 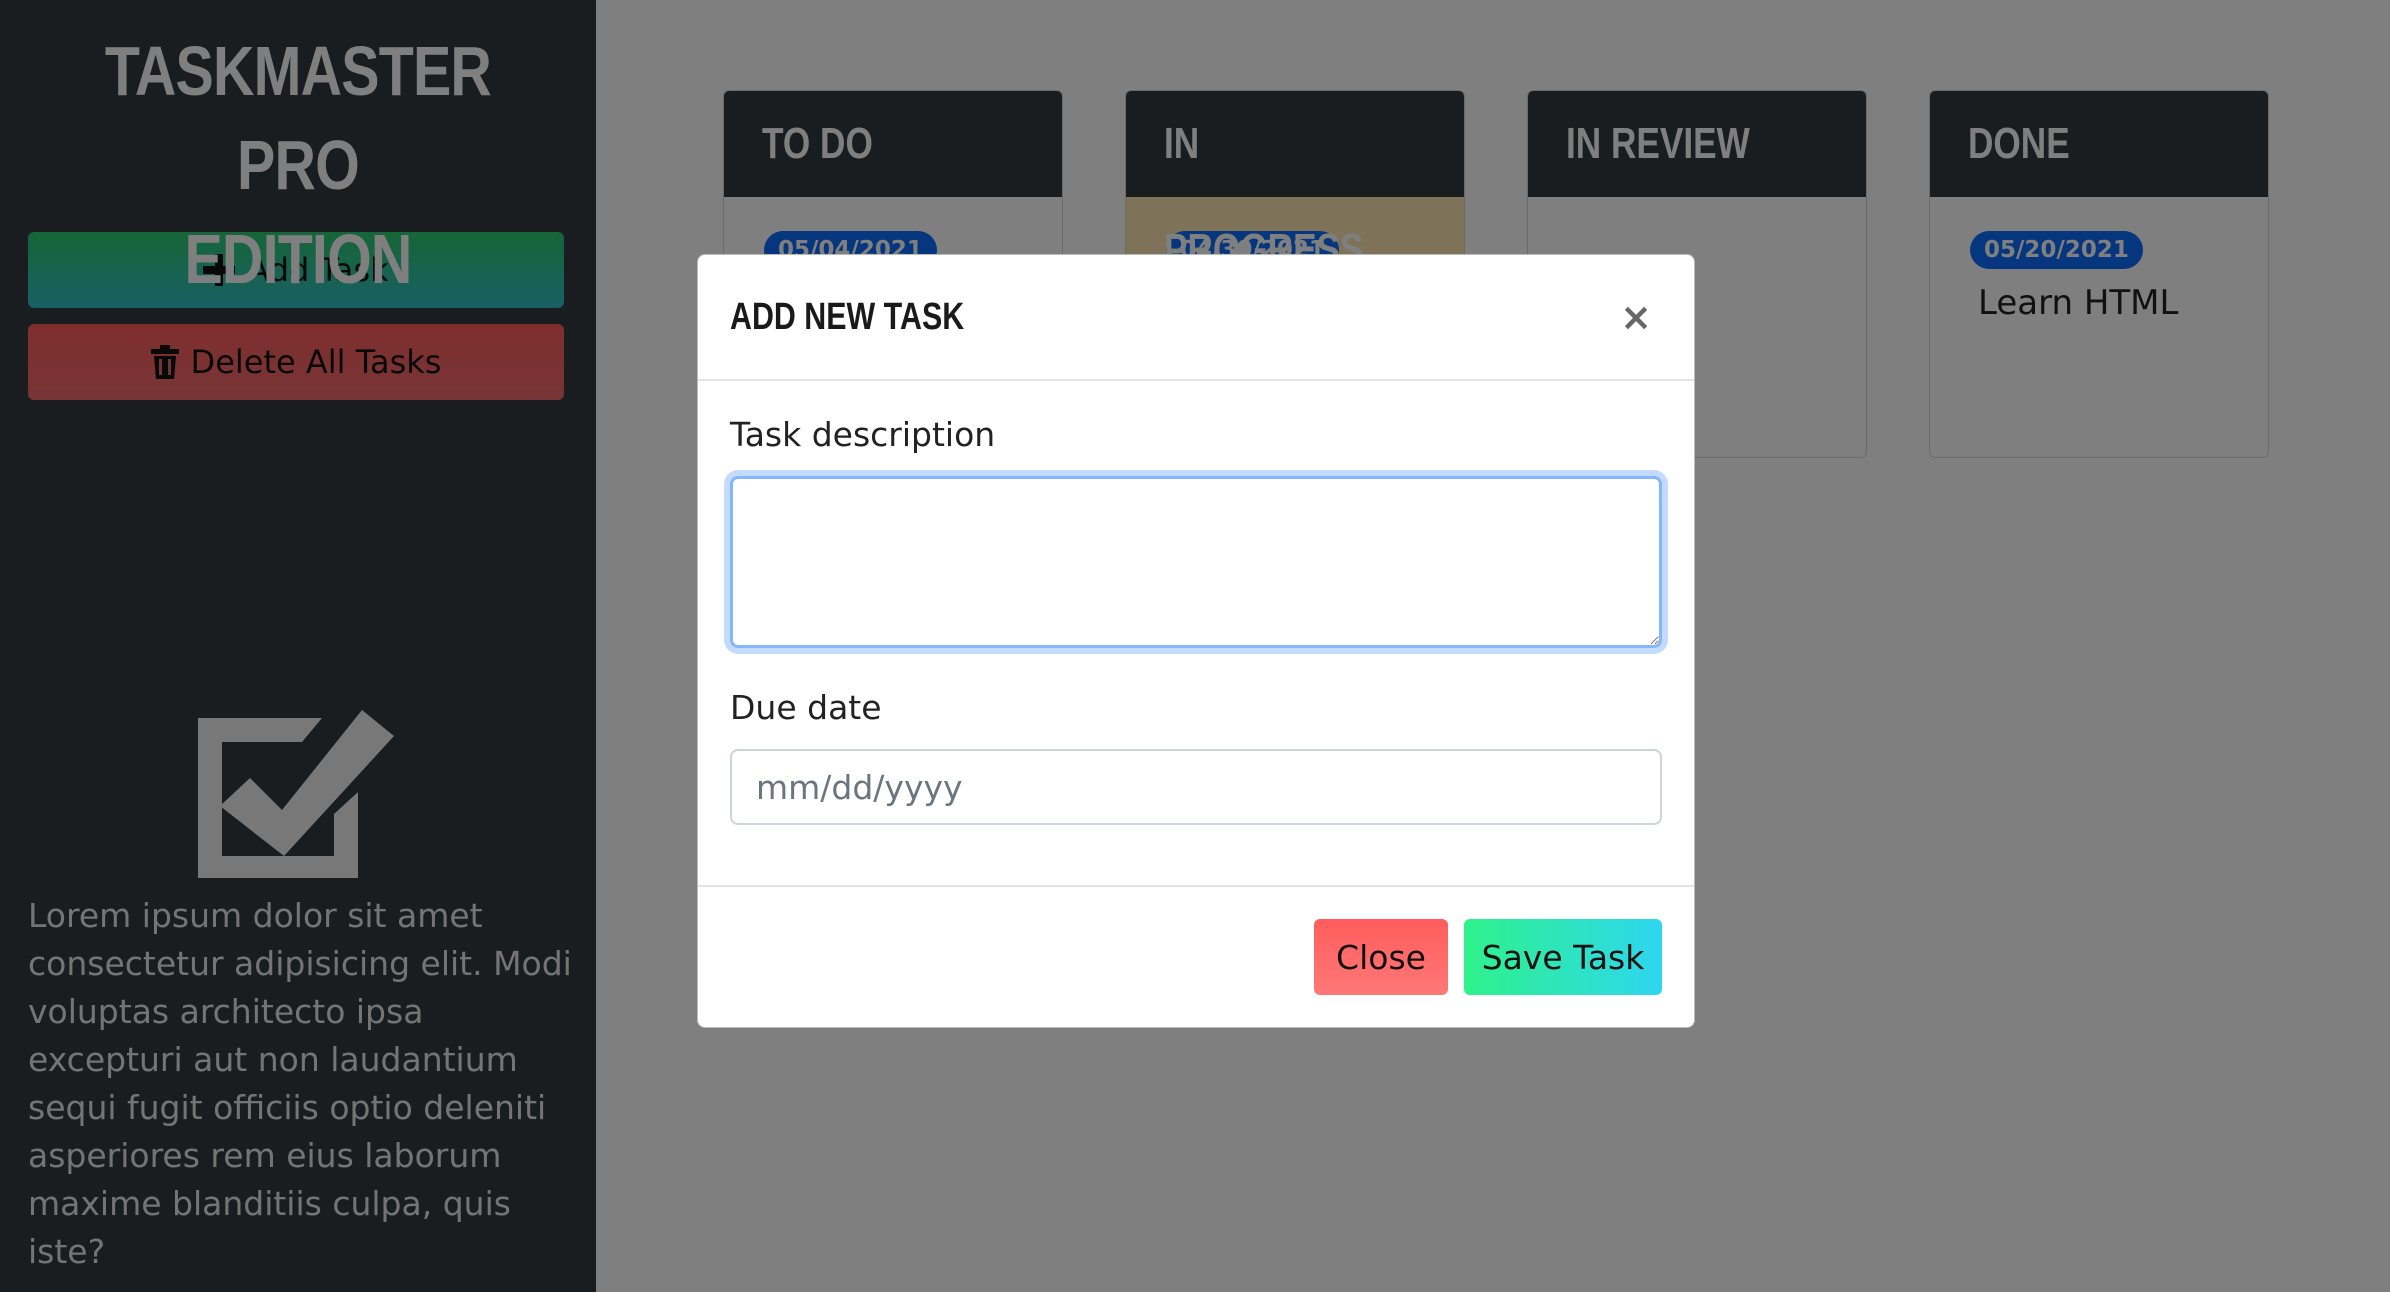 I want to click on modal-footer: Close Save Task, so click(x=1196, y=956).